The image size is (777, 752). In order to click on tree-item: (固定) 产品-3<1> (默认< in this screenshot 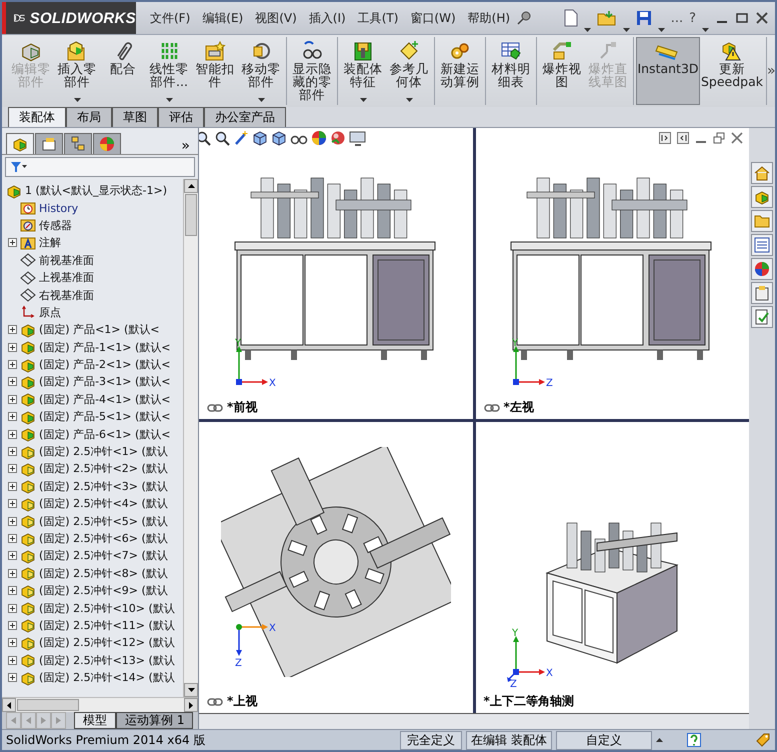, I will do `click(104, 382)`.